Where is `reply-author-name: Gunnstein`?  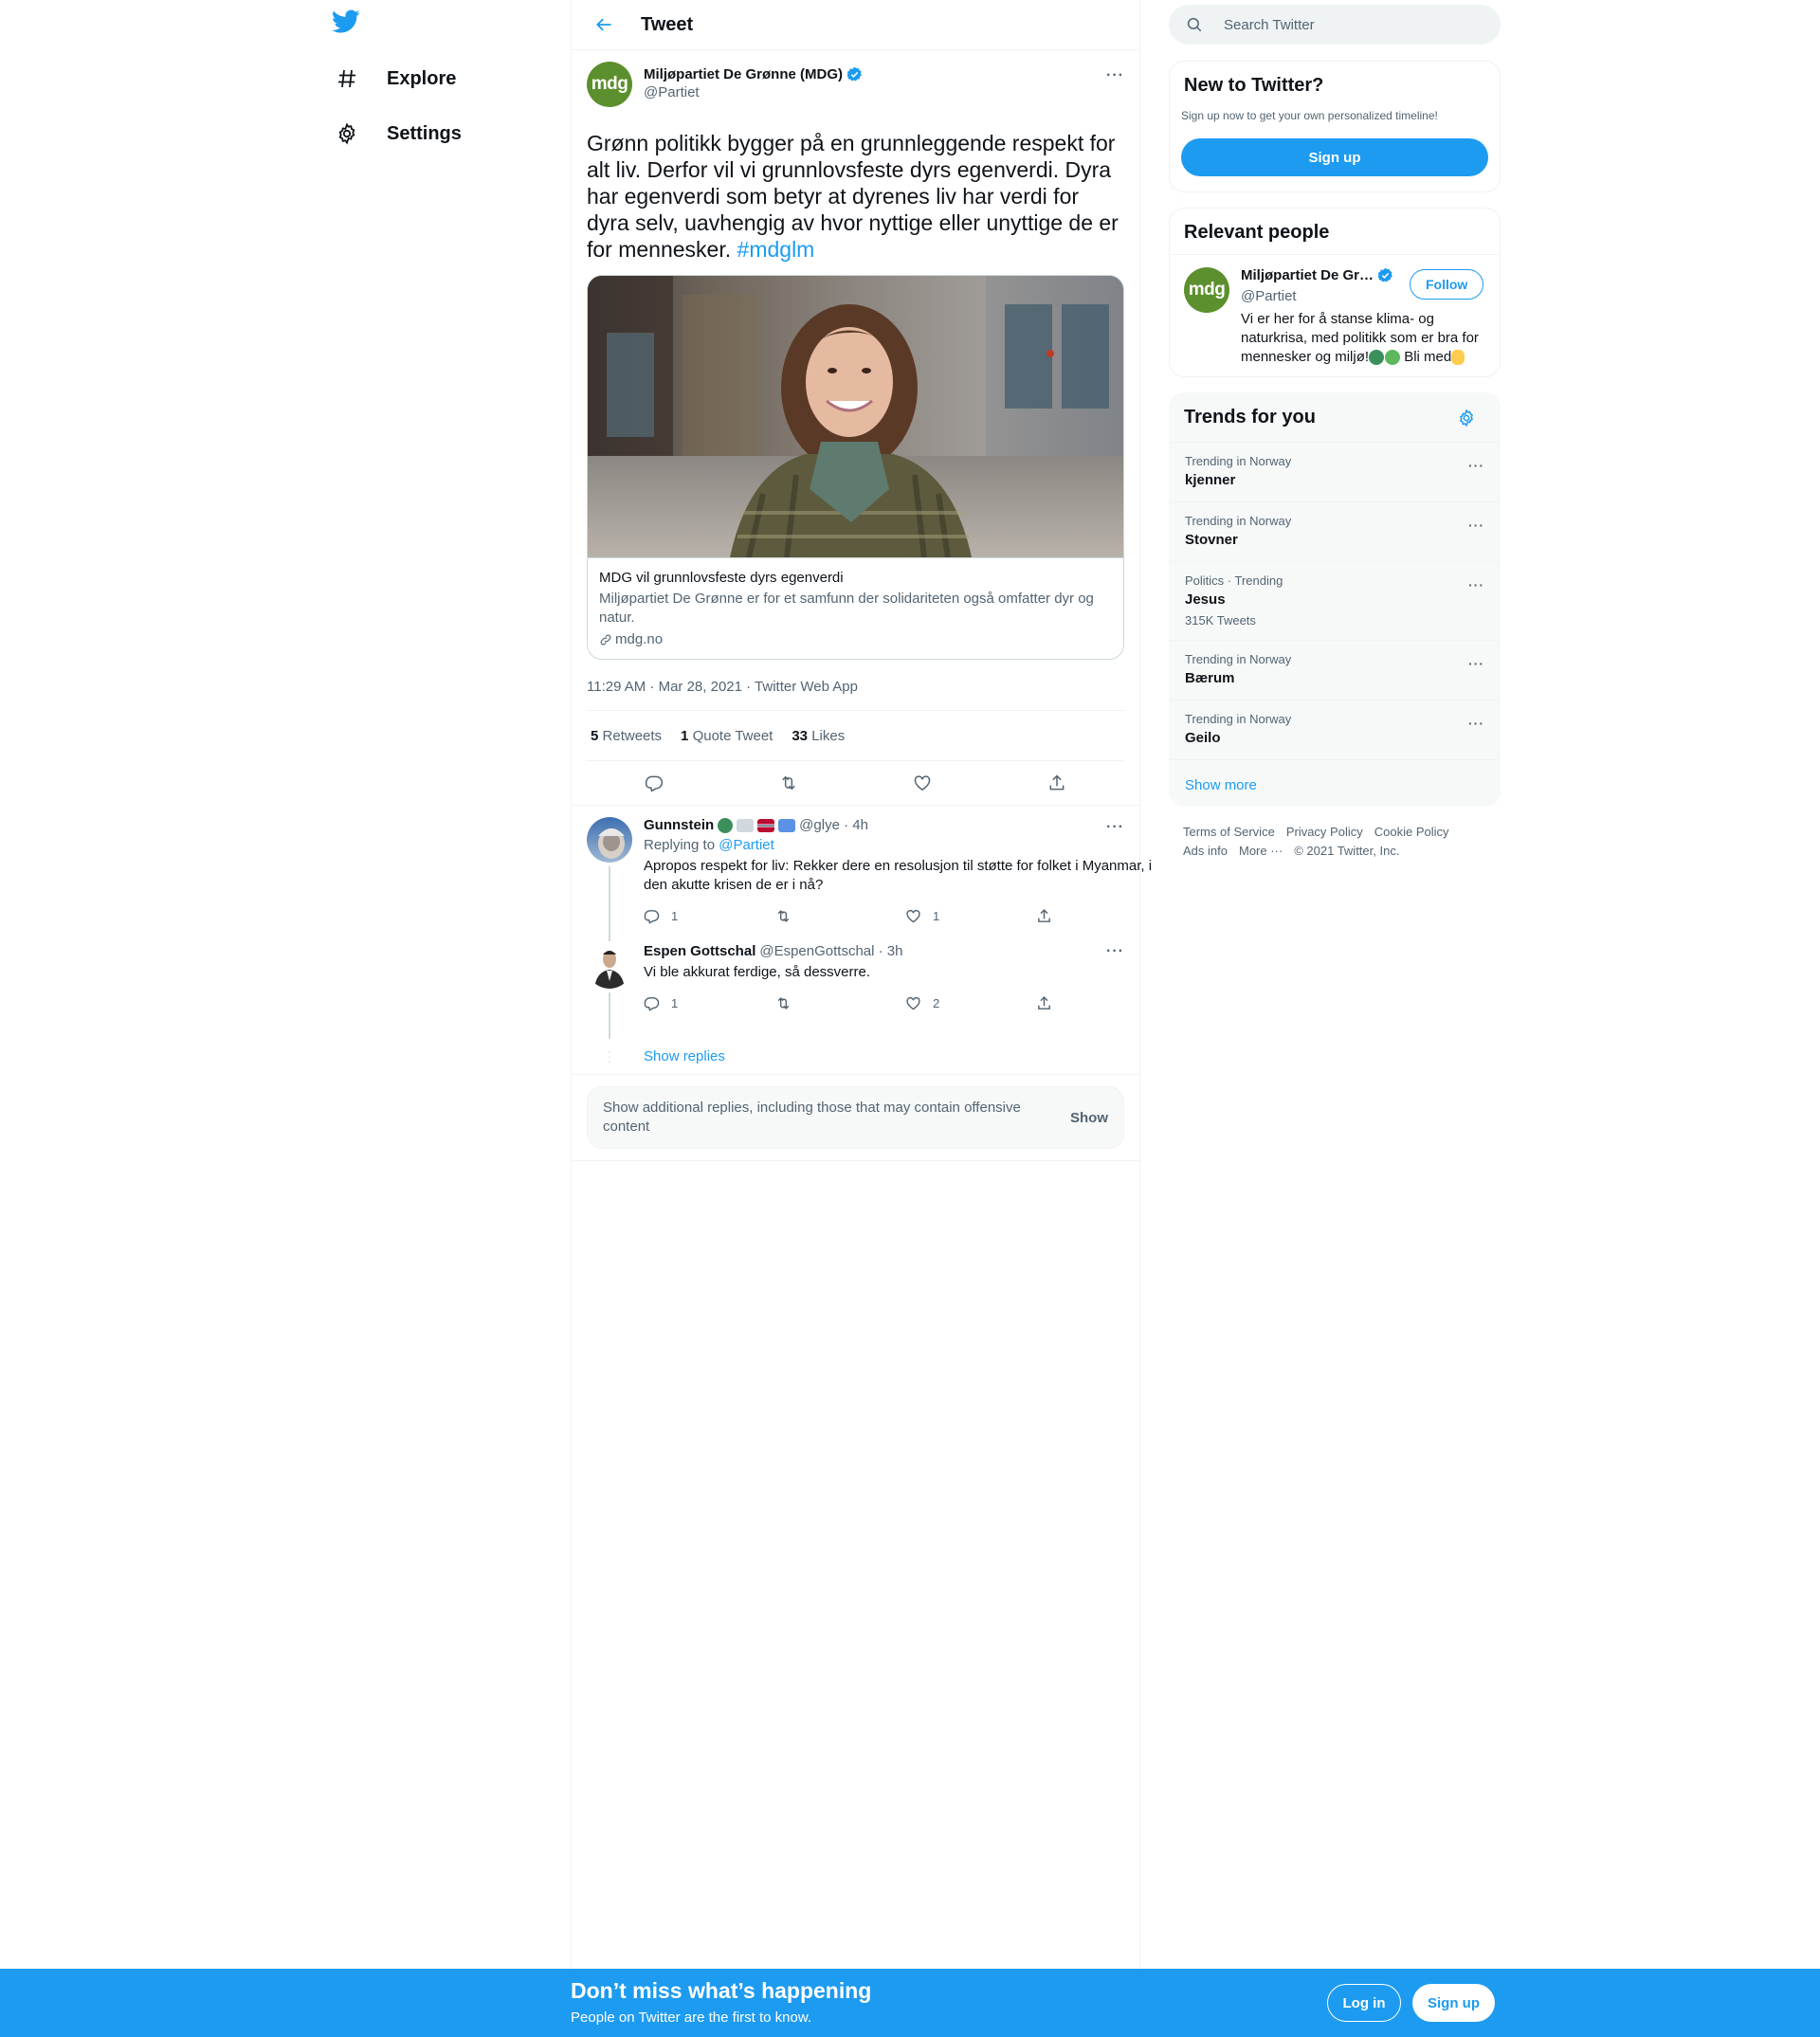 reply-author-name: Gunnstein is located at coordinates (679, 825).